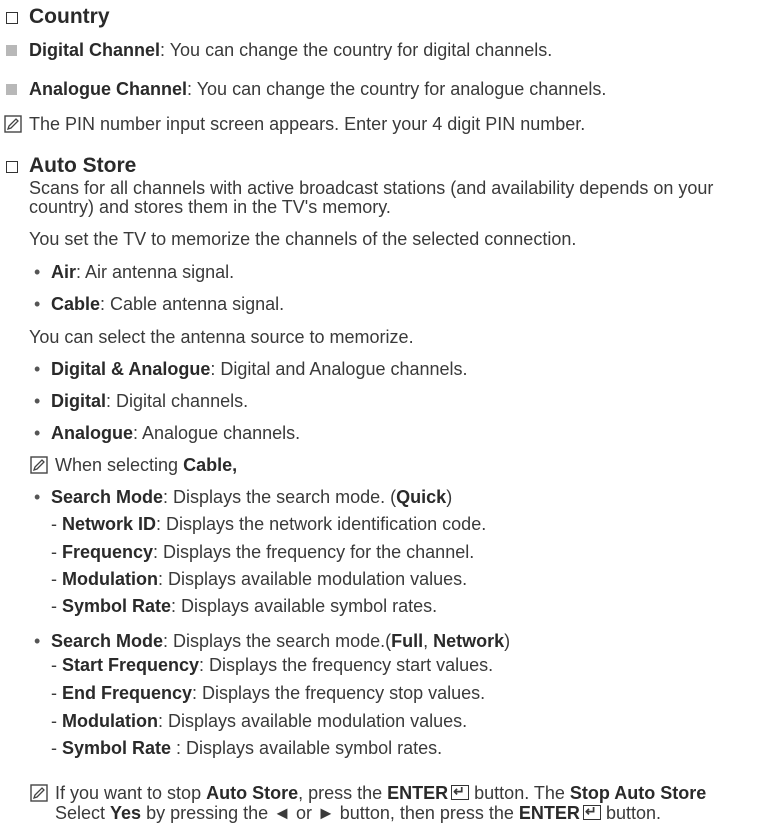 The image size is (778, 824). I want to click on source-item: Digital: Digital channels., so click(149, 401).